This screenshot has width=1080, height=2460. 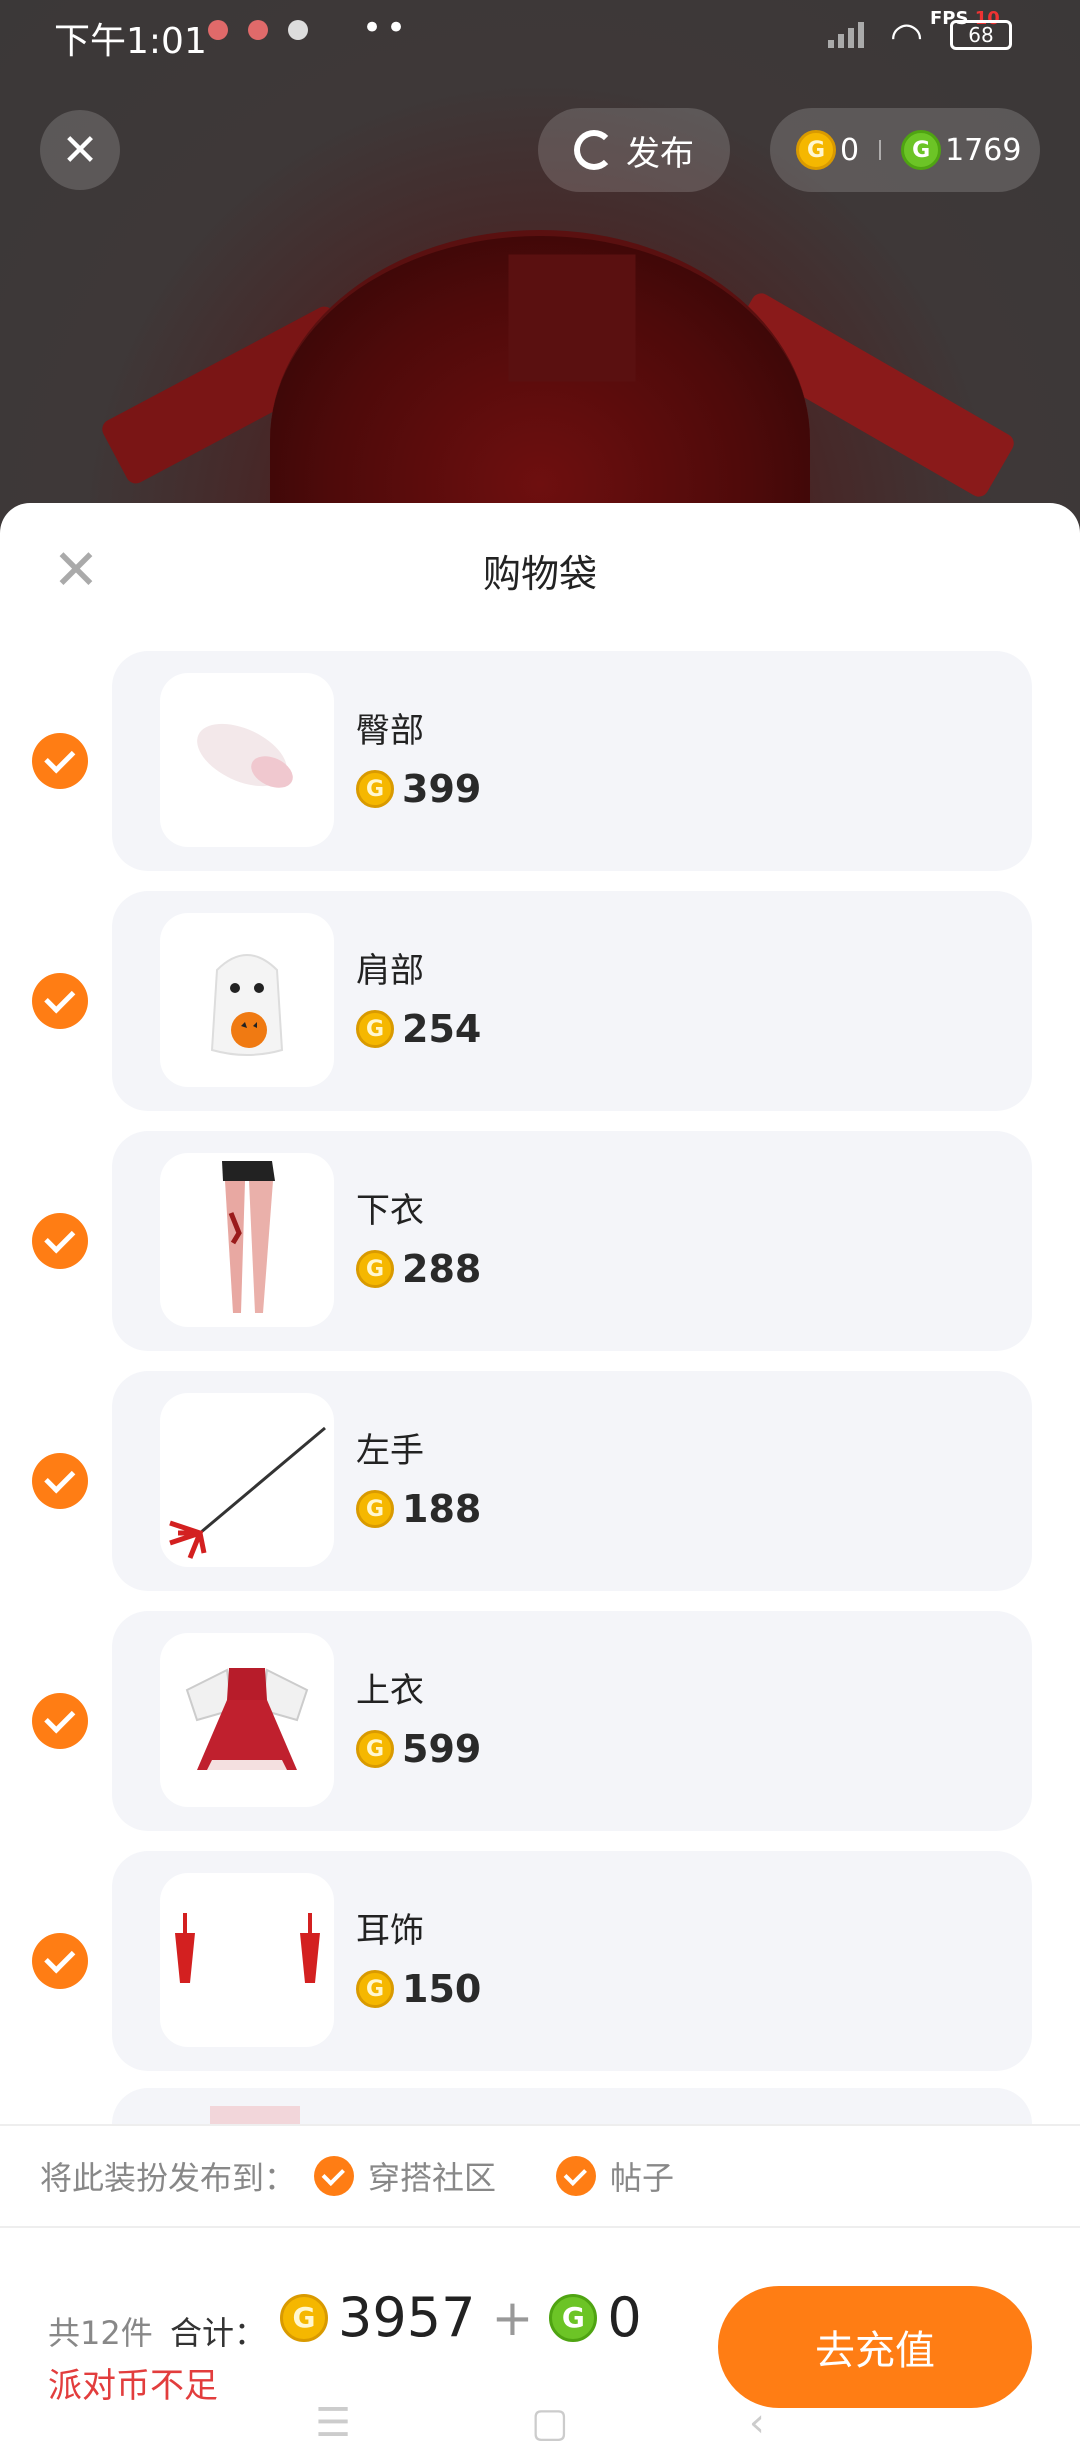 I want to click on item-card: 下衣 G 288, so click(x=572, y=1241).